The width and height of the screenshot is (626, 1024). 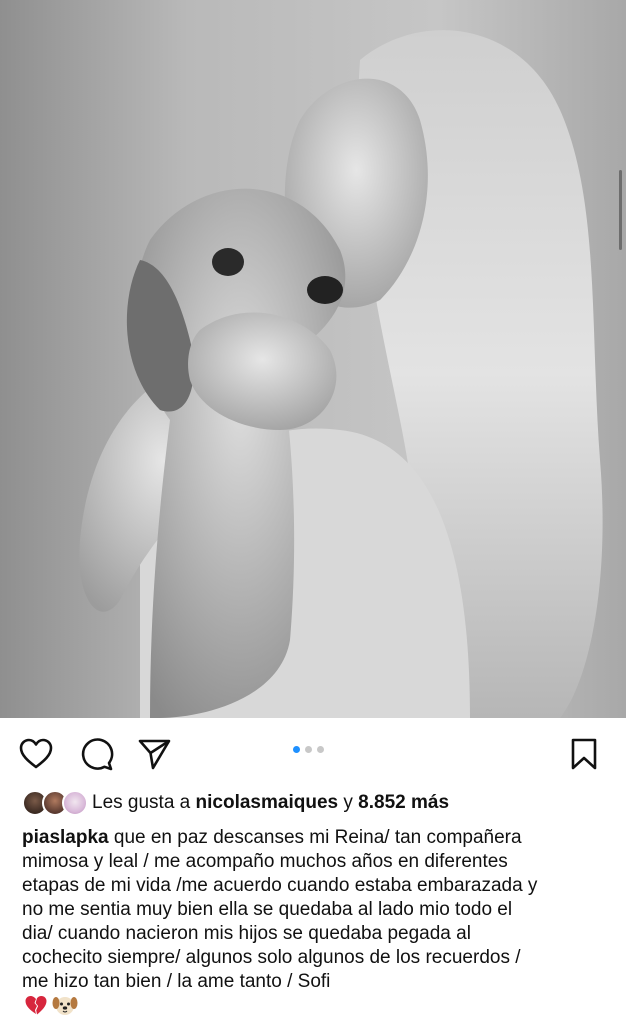 What do you see at coordinates (403, 802) in the screenshot?
I see `likes-count: 8.852 más` at bounding box center [403, 802].